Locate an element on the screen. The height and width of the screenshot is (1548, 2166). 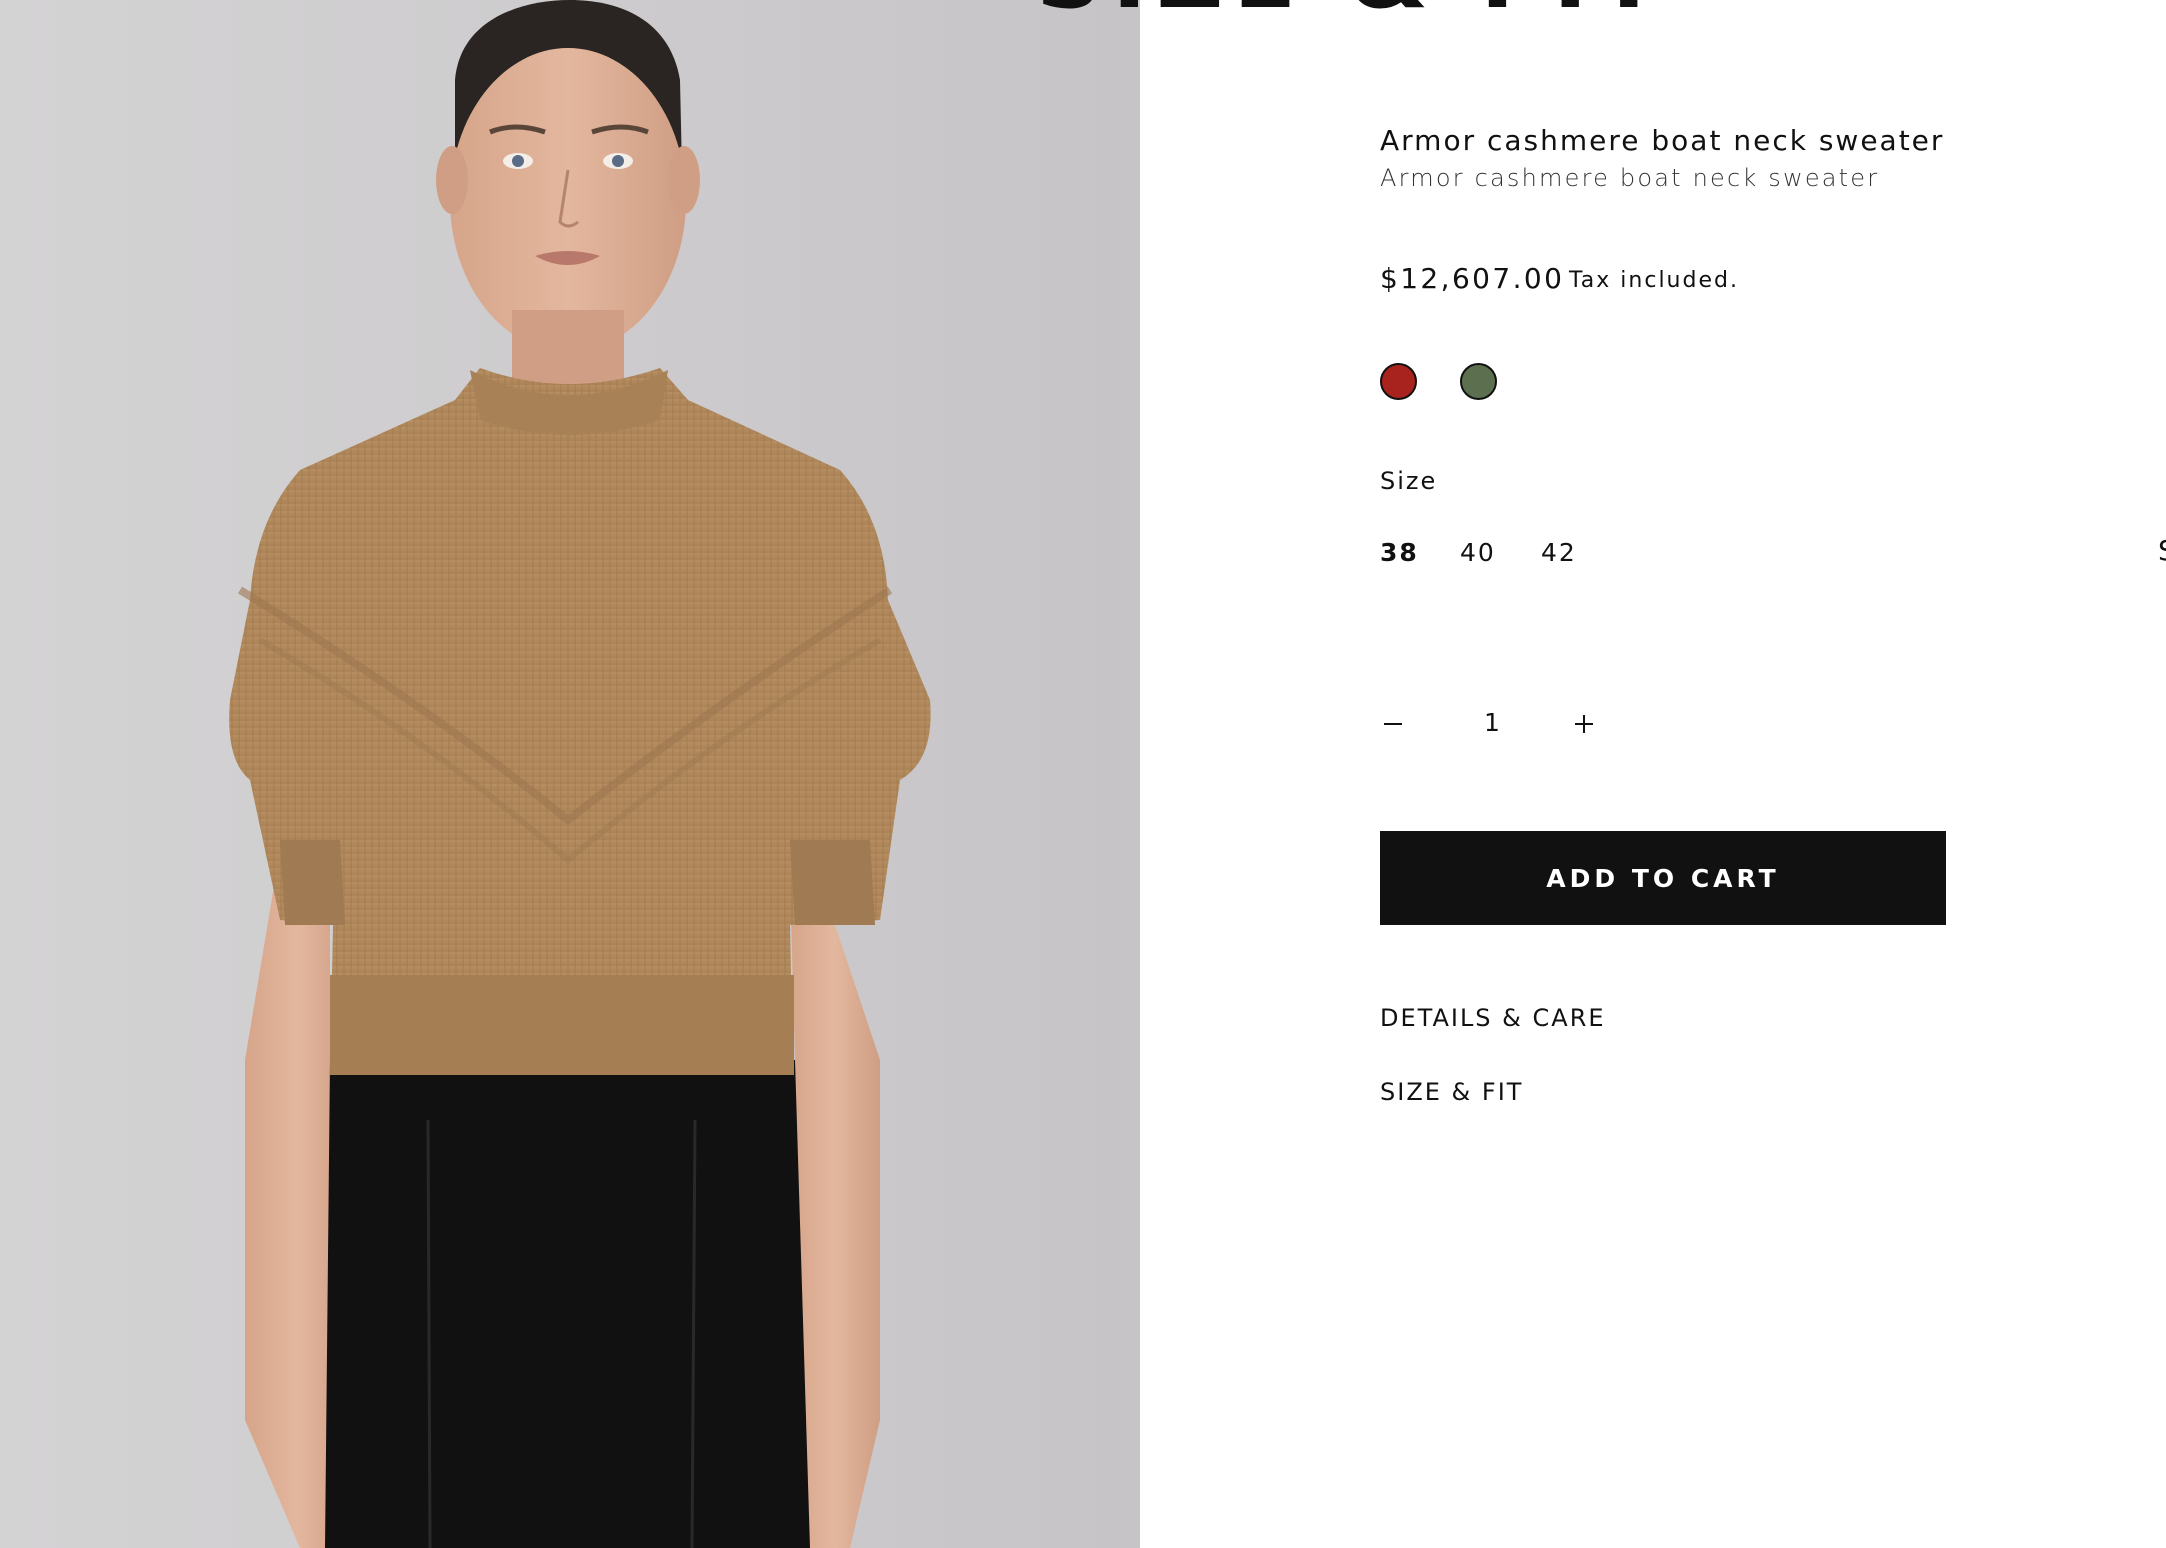
size-option-38: 38 is located at coordinates (1399, 552).